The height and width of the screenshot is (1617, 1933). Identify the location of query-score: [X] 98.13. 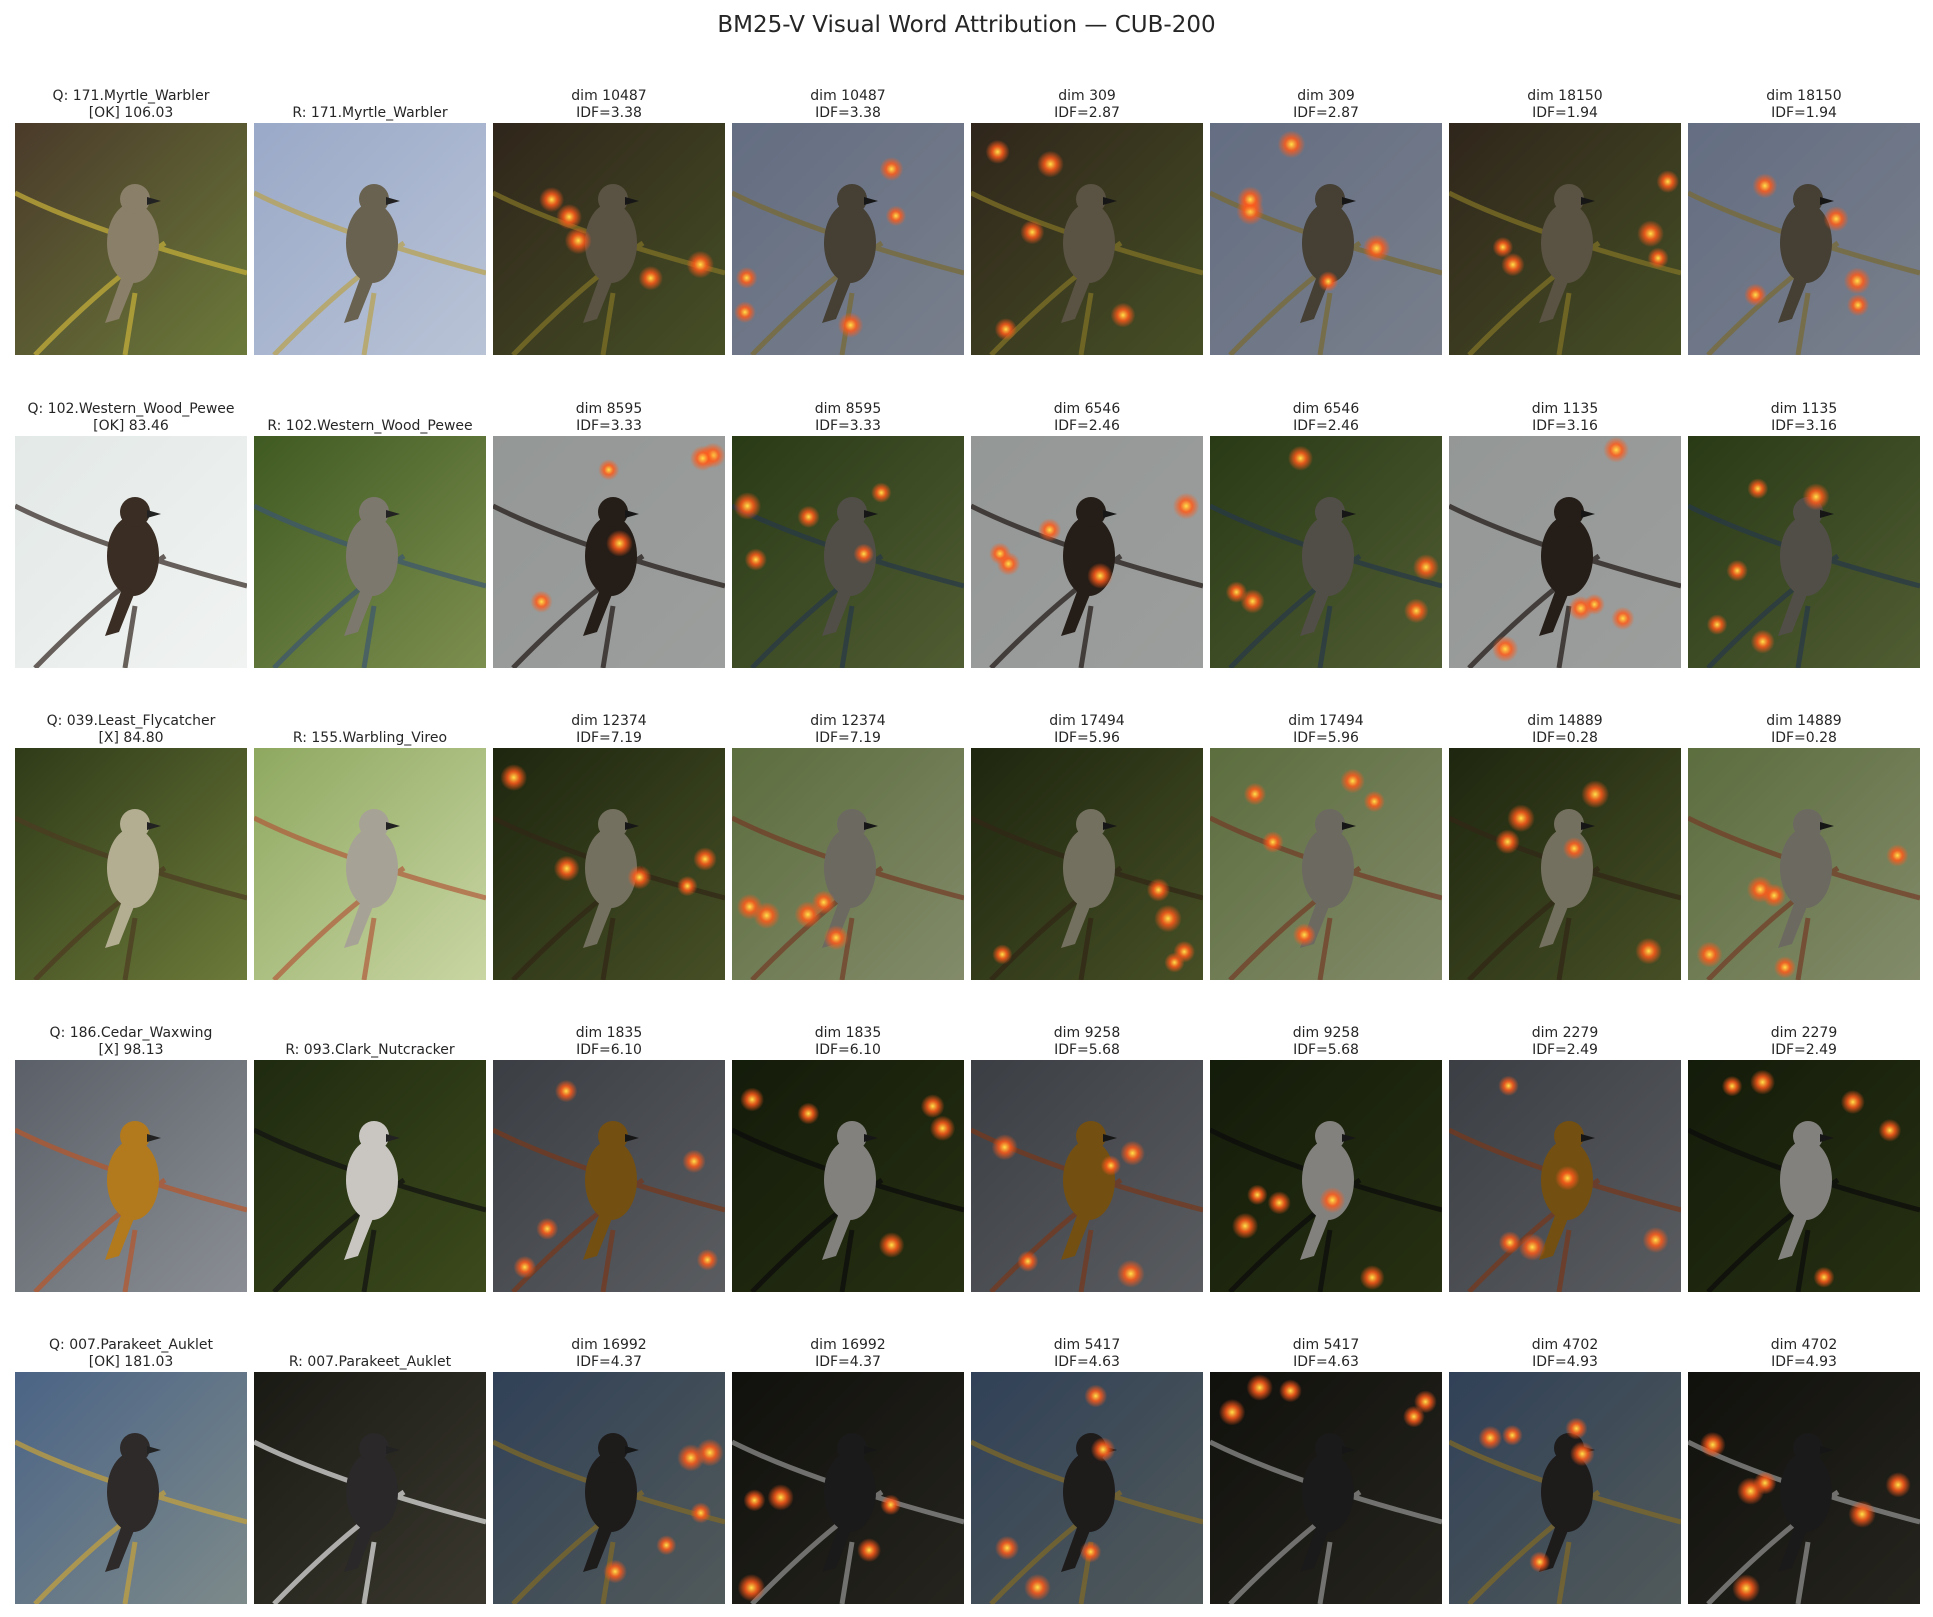
(131, 1050).